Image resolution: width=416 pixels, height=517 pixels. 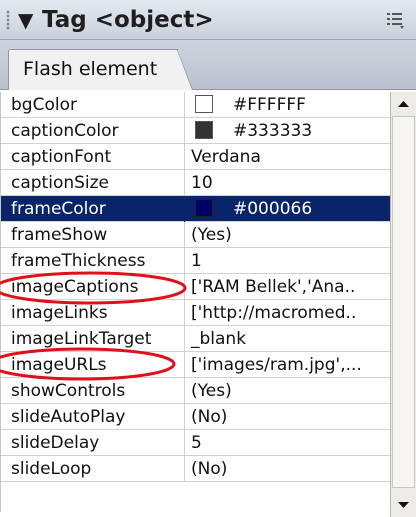 What do you see at coordinates (290, 183) in the screenshot?
I see `property-value: 10` at bounding box center [290, 183].